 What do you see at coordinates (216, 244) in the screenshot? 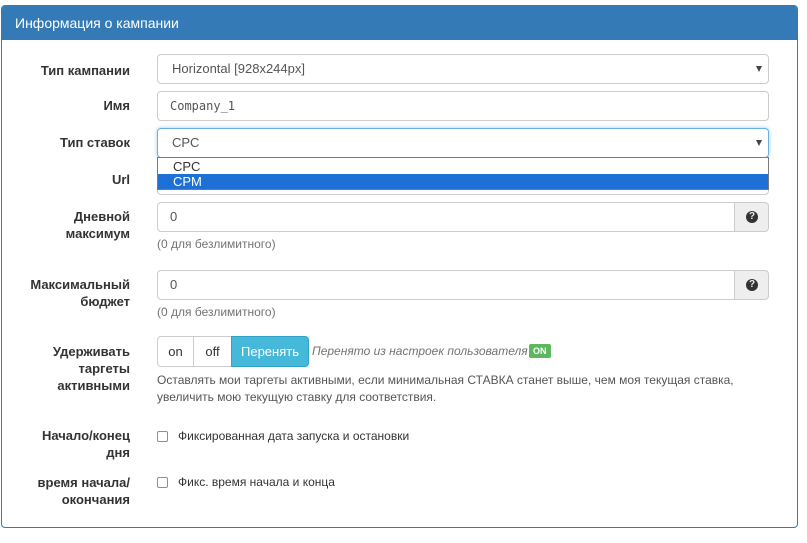
I see `daily-max-hint: (0 для безлимитного)` at bounding box center [216, 244].